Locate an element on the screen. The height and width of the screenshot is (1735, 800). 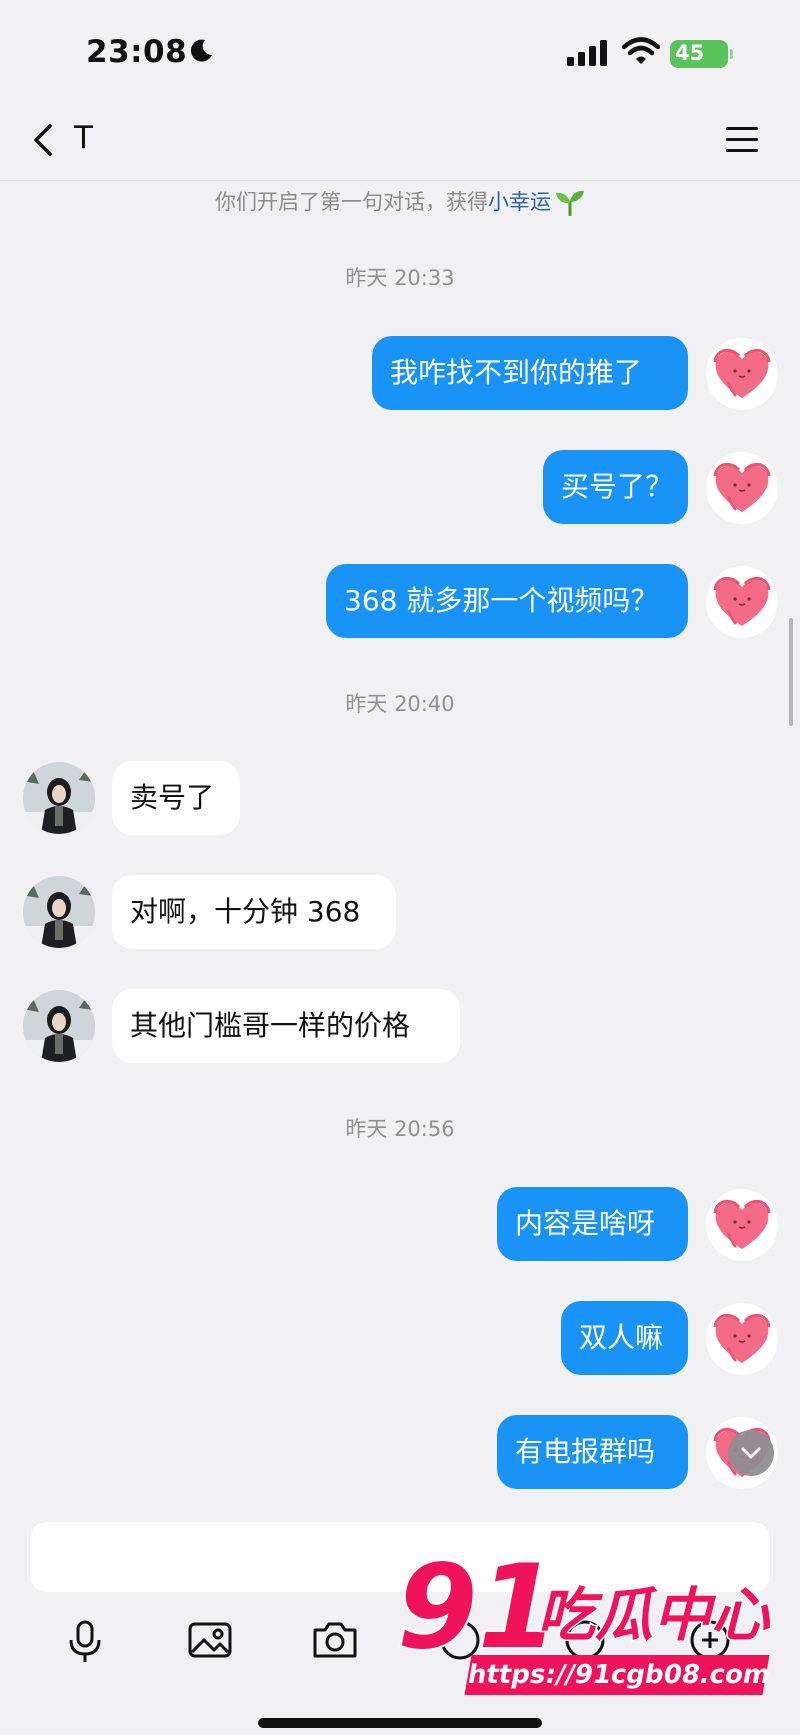
timestamp: 昨天 20:40 is located at coordinates (400, 704).